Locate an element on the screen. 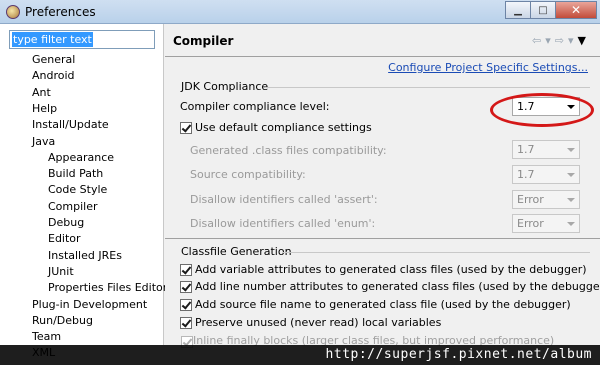 Image resolution: width=600 pixels, height=365 pixels. tree-item-label: Editor is located at coordinates (64, 239).